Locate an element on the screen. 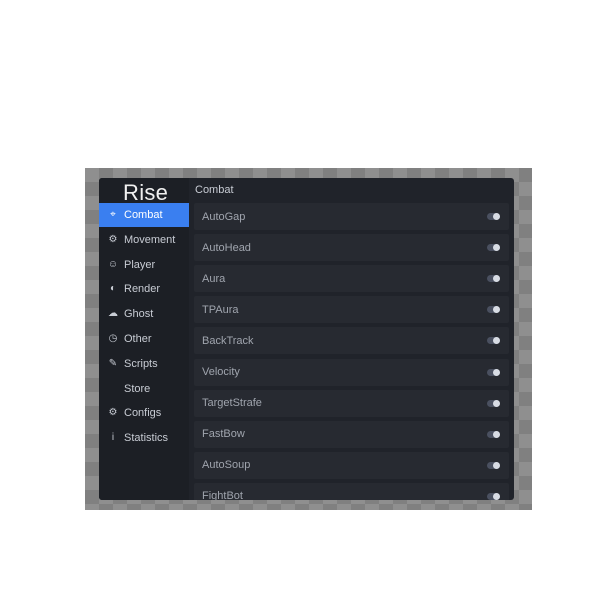 The height and width of the screenshot is (600, 600). sidebar-item-label: Render is located at coordinates (142, 289).